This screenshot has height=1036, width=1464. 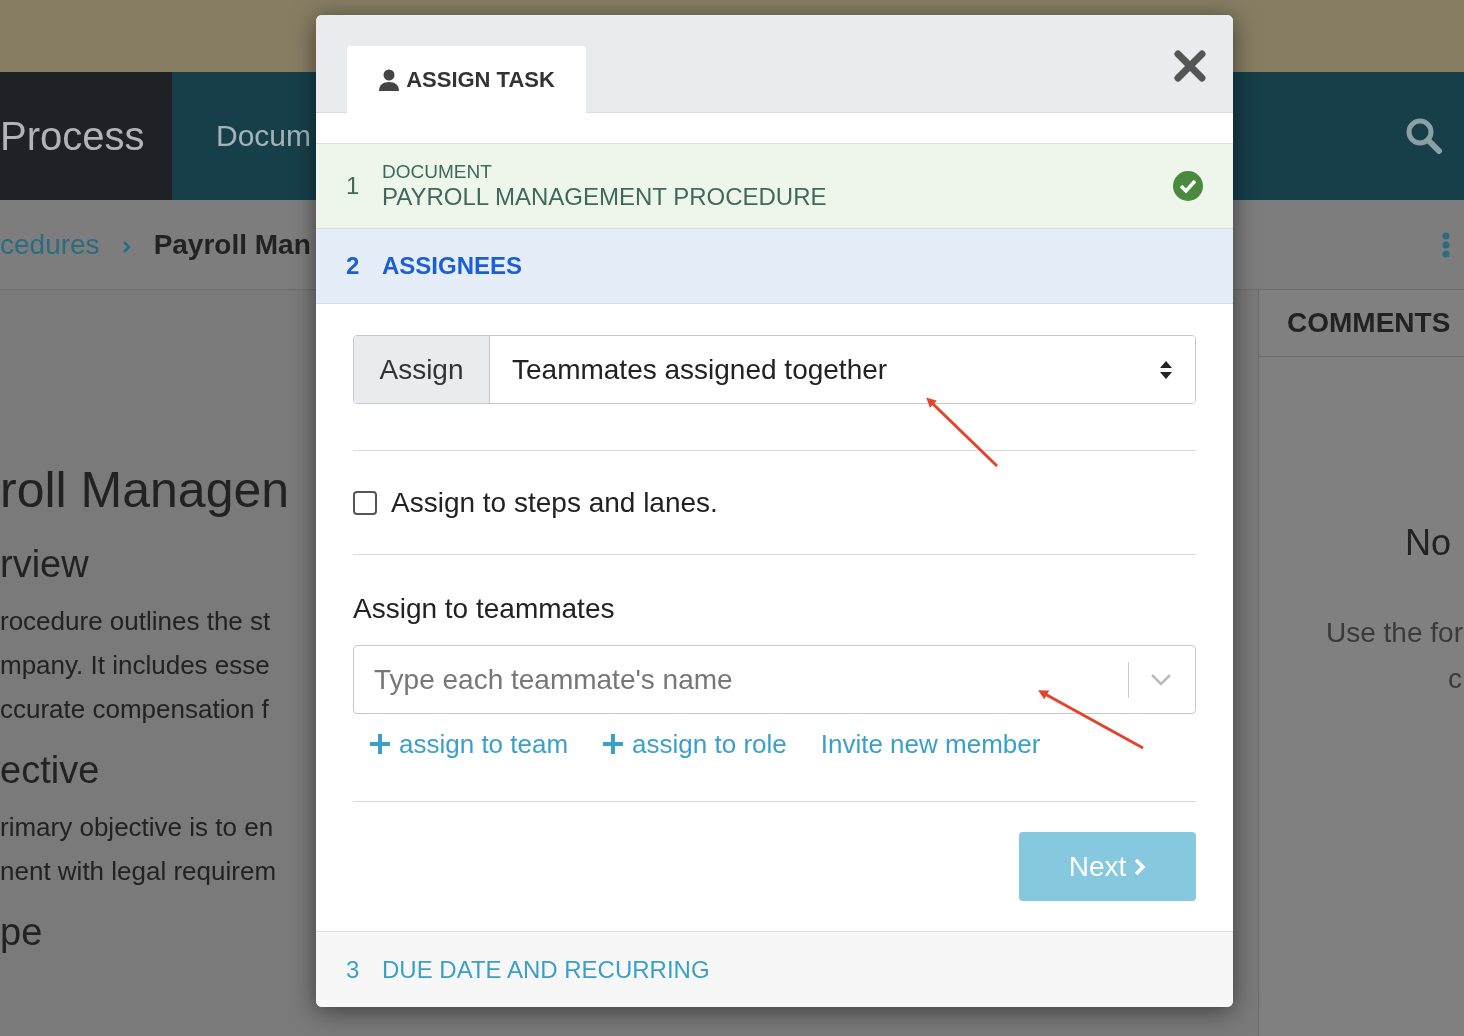 I want to click on paragraph-line: nent with legal requirem, so click(x=138, y=871).